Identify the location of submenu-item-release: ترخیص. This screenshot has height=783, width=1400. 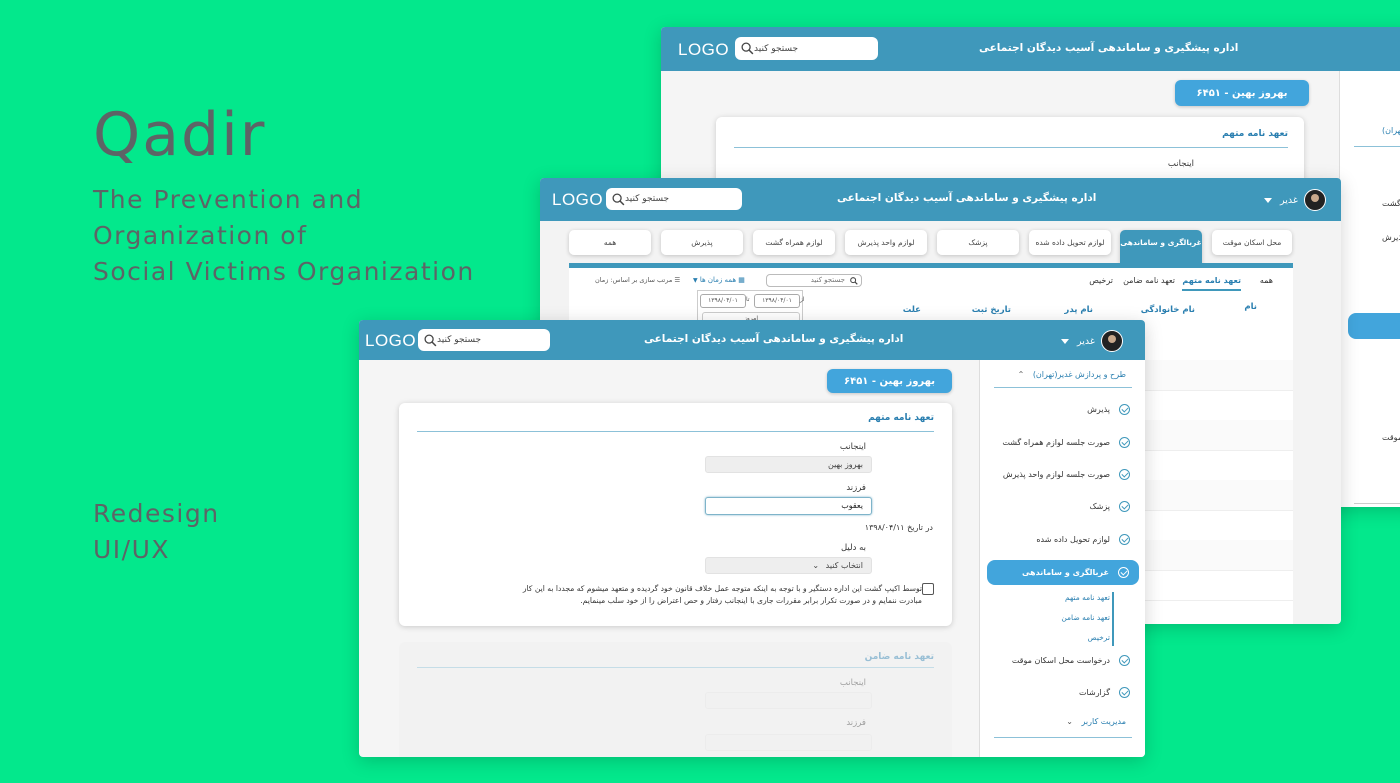
(1099, 637).